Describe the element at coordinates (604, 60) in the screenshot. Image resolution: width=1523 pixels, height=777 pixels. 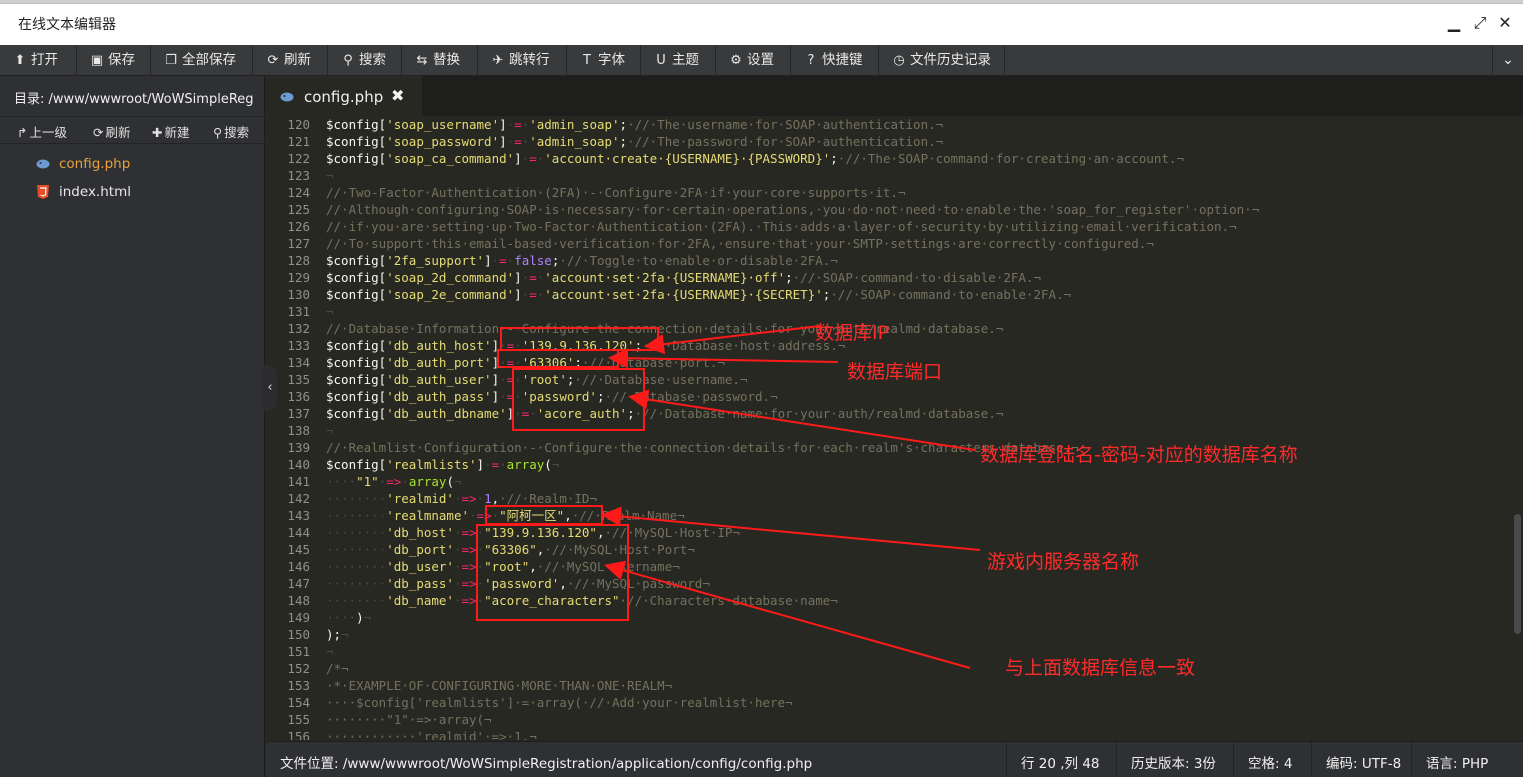
I see `font-button: T 字体` at that location.